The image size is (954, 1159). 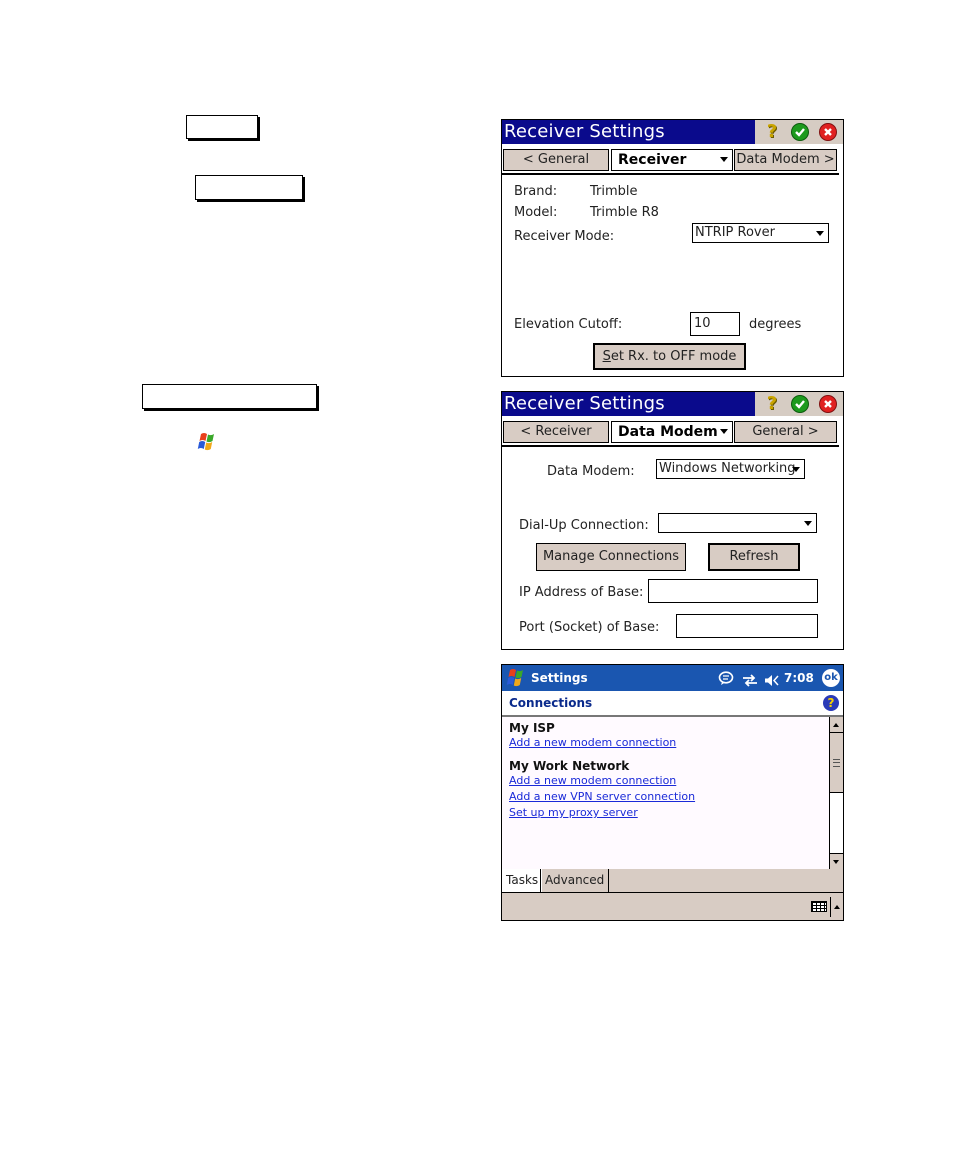 What do you see at coordinates (819, 906) in the screenshot?
I see `keyboard-icon` at bounding box center [819, 906].